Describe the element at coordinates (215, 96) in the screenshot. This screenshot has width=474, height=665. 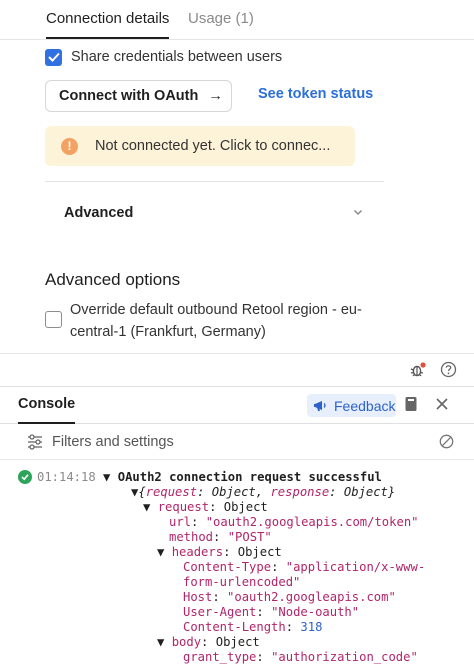
I see `arrow-right-icon: →` at that location.